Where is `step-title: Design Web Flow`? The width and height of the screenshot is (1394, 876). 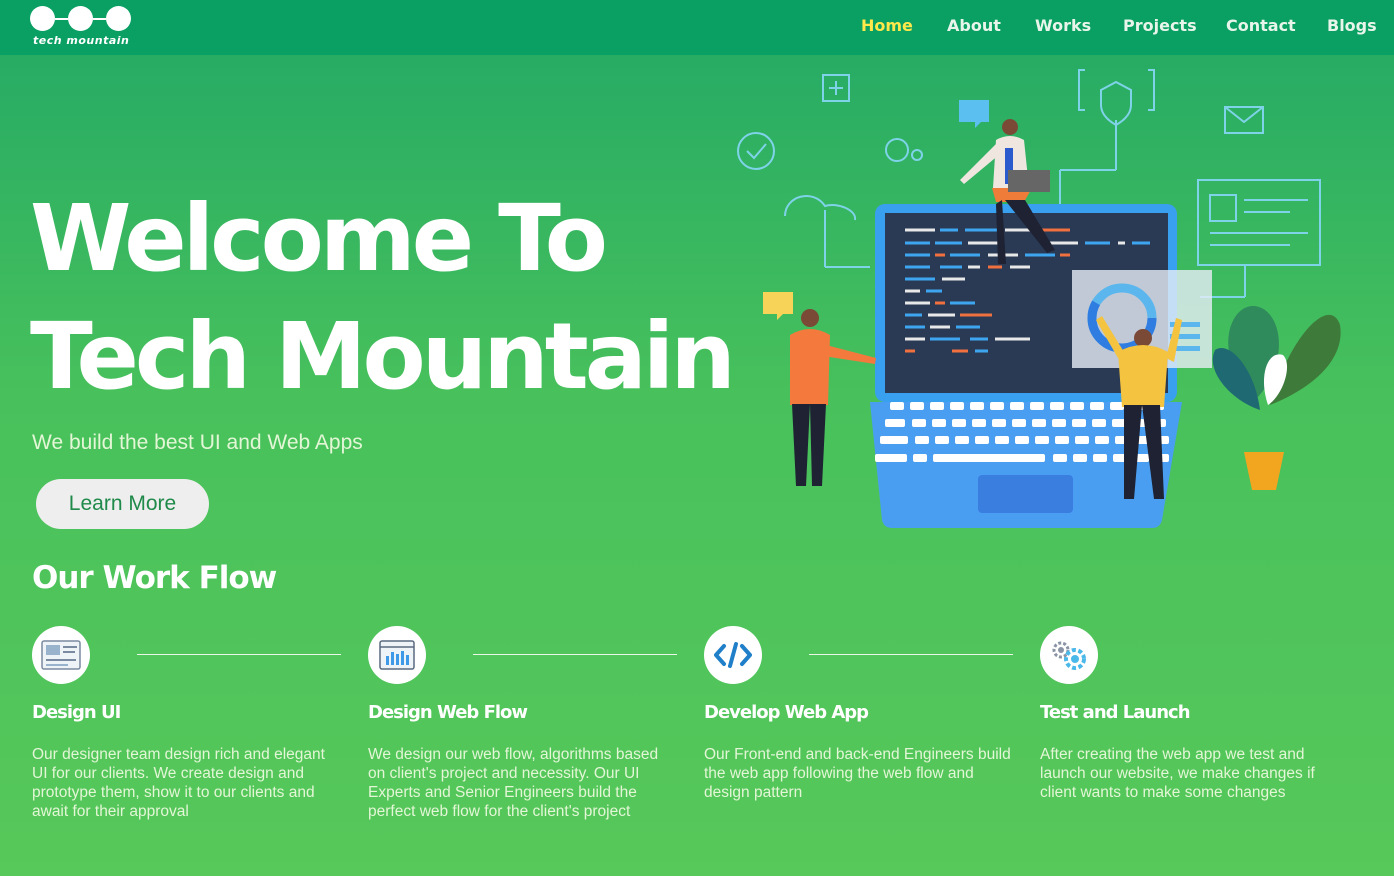
step-title: Design Web Flow is located at coordinates (448, 712).